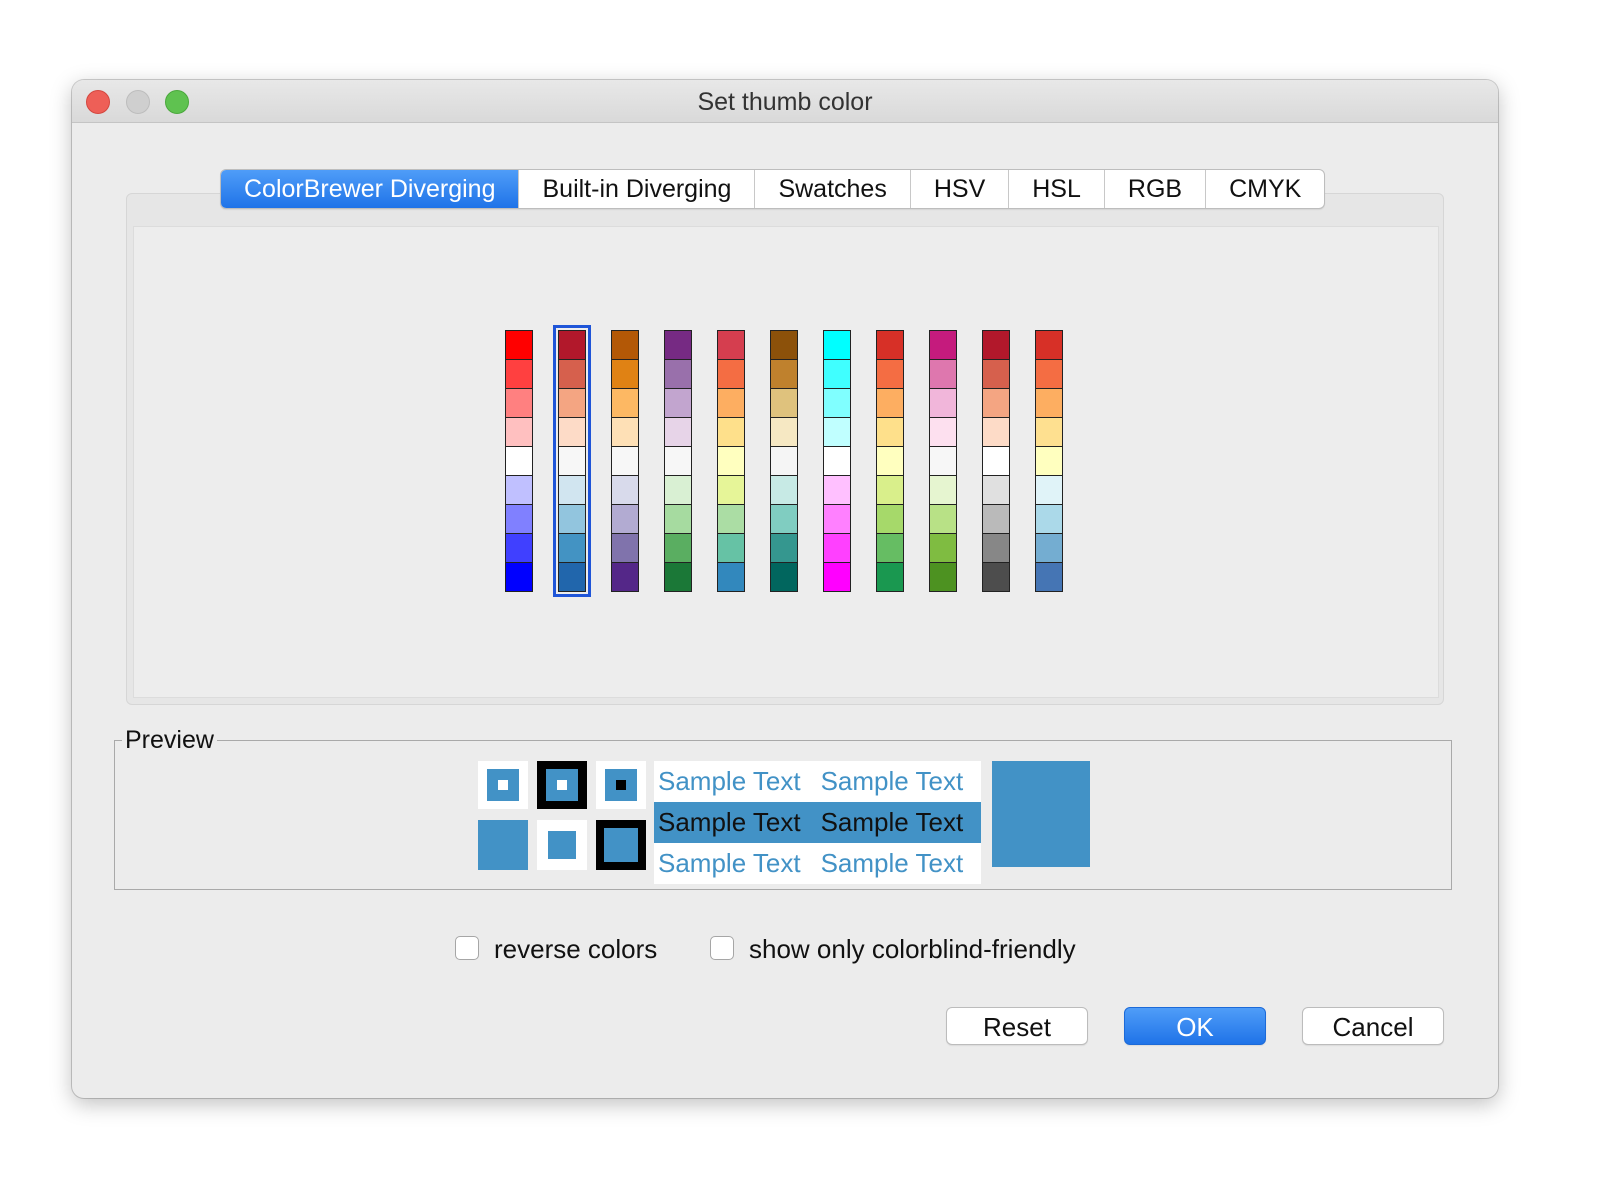 The width and height of the screenshot is (1600, 1200). What do you see at coordinates (785, 101) in the screenshot?
I see `title-bar: Set thumb color` at bounding box center [785, 101].